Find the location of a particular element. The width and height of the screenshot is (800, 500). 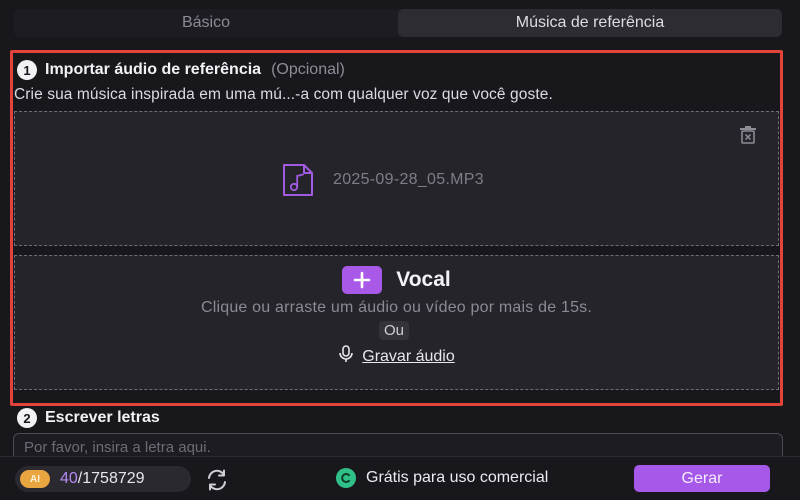

refresh-icon is located at coordinates (217, 480).